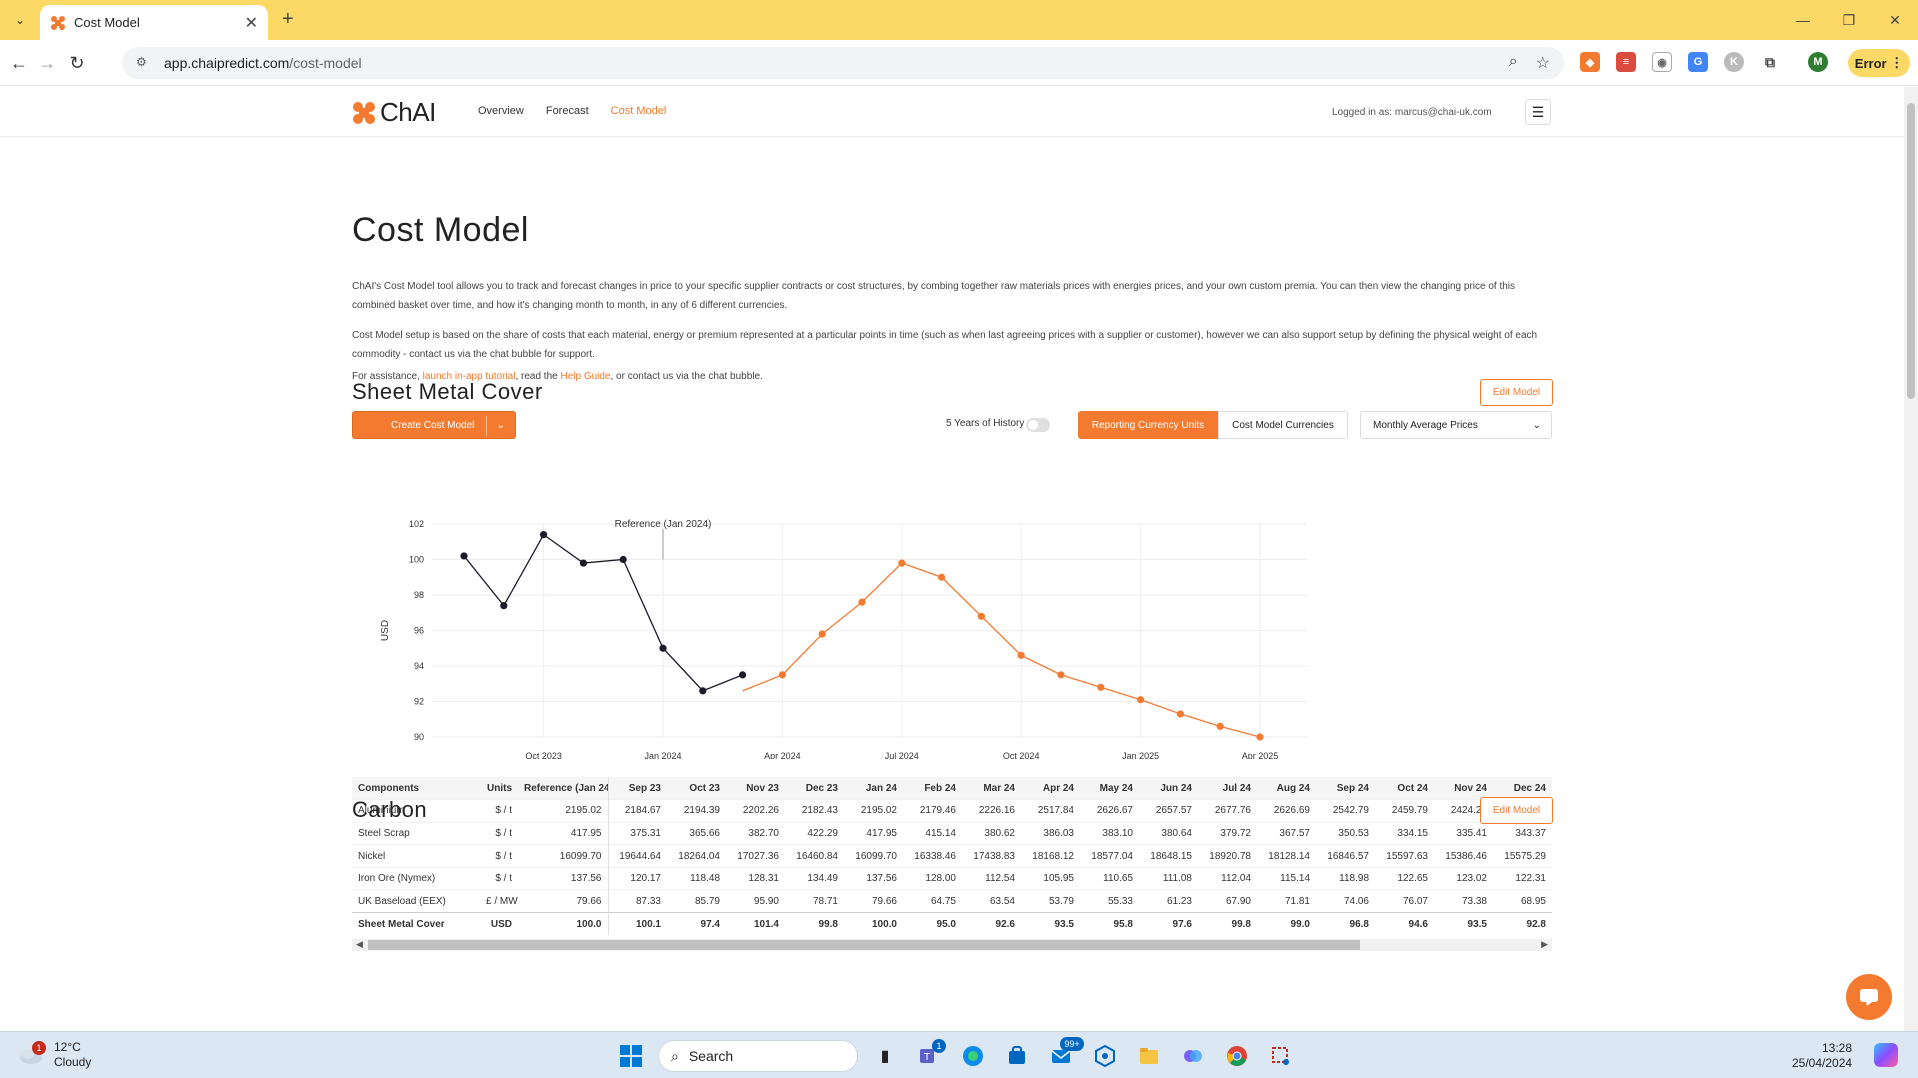 The height and width of the screenshot is (1078, 1918). Describe the element at coordinates (499, 811) in the screenshot. I see `table-cell: $ / t` at that location.